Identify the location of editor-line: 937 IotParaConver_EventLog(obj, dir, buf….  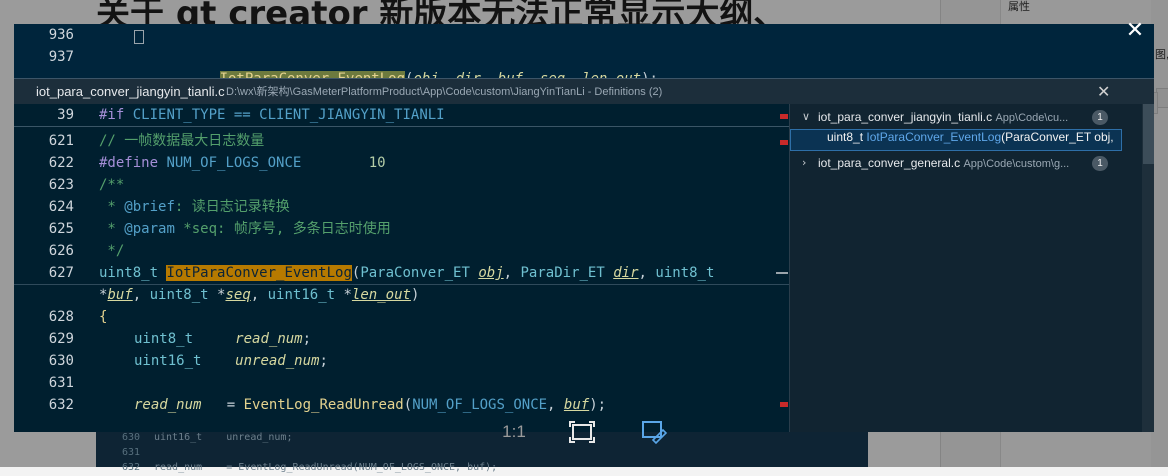
(584, 66).